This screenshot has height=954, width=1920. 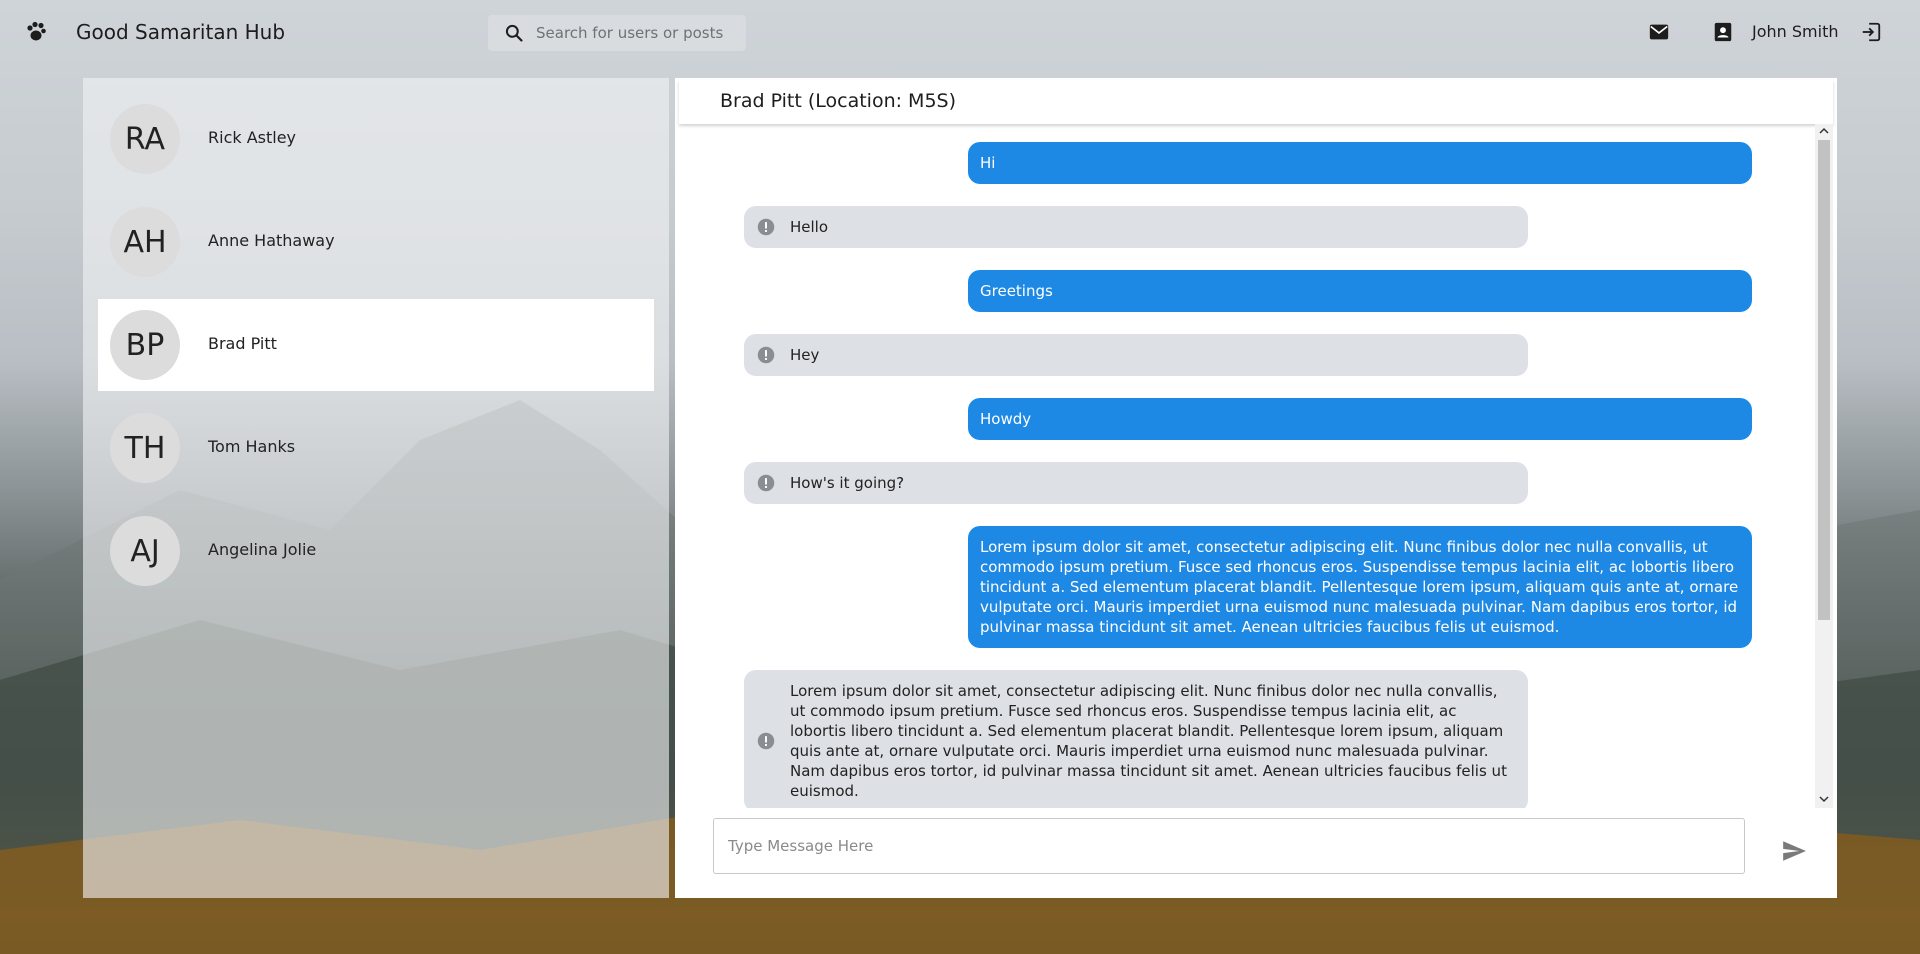 I want to click on message-compose, so click(x=1229, y=846).